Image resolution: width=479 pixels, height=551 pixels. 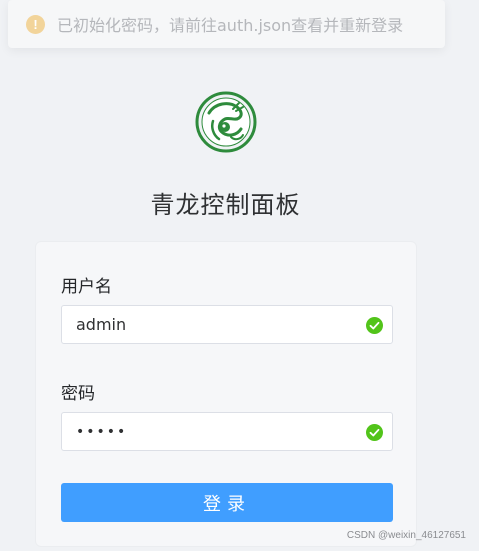 What do you see at coordinates (225, 205) in the screenshot?
I see `page-title: 青龙控制面板` at bounding box center [225, 205].